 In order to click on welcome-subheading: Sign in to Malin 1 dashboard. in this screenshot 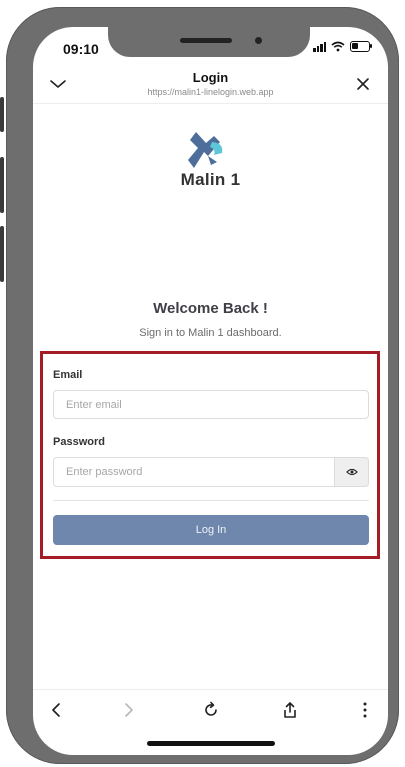, I will do `click(210, 333)`.